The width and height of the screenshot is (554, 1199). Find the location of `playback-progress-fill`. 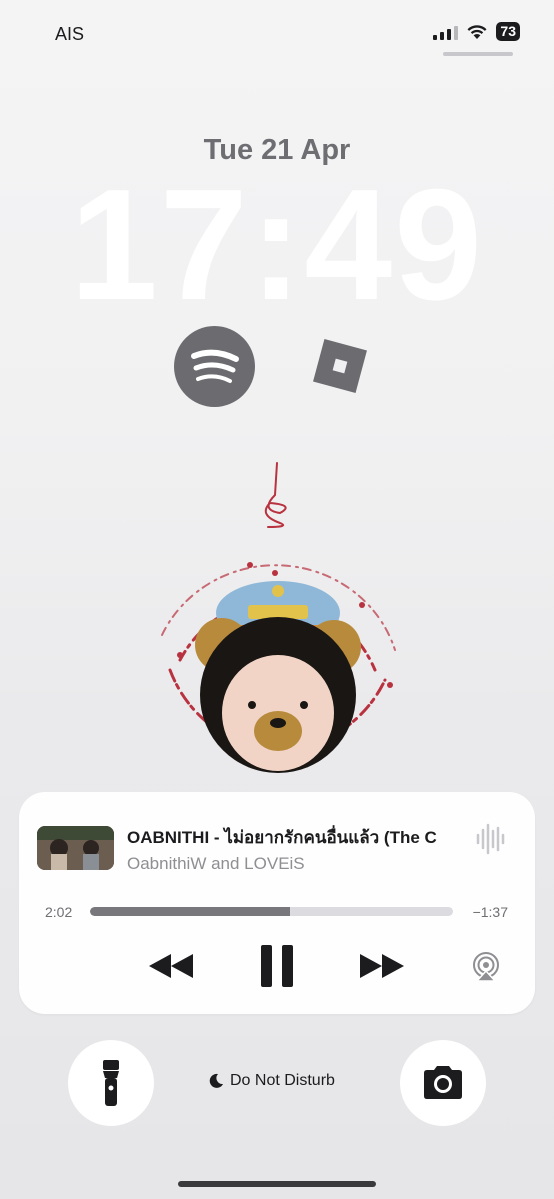

playback-progress-fill is located at coordinates (190, 911).